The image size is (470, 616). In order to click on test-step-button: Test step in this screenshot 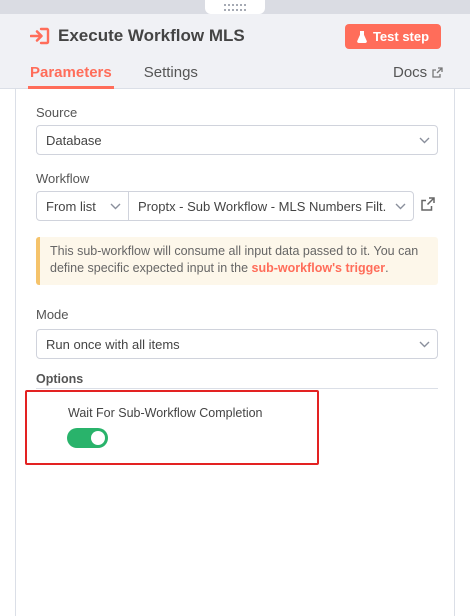, I will do `click(393, 36)`.